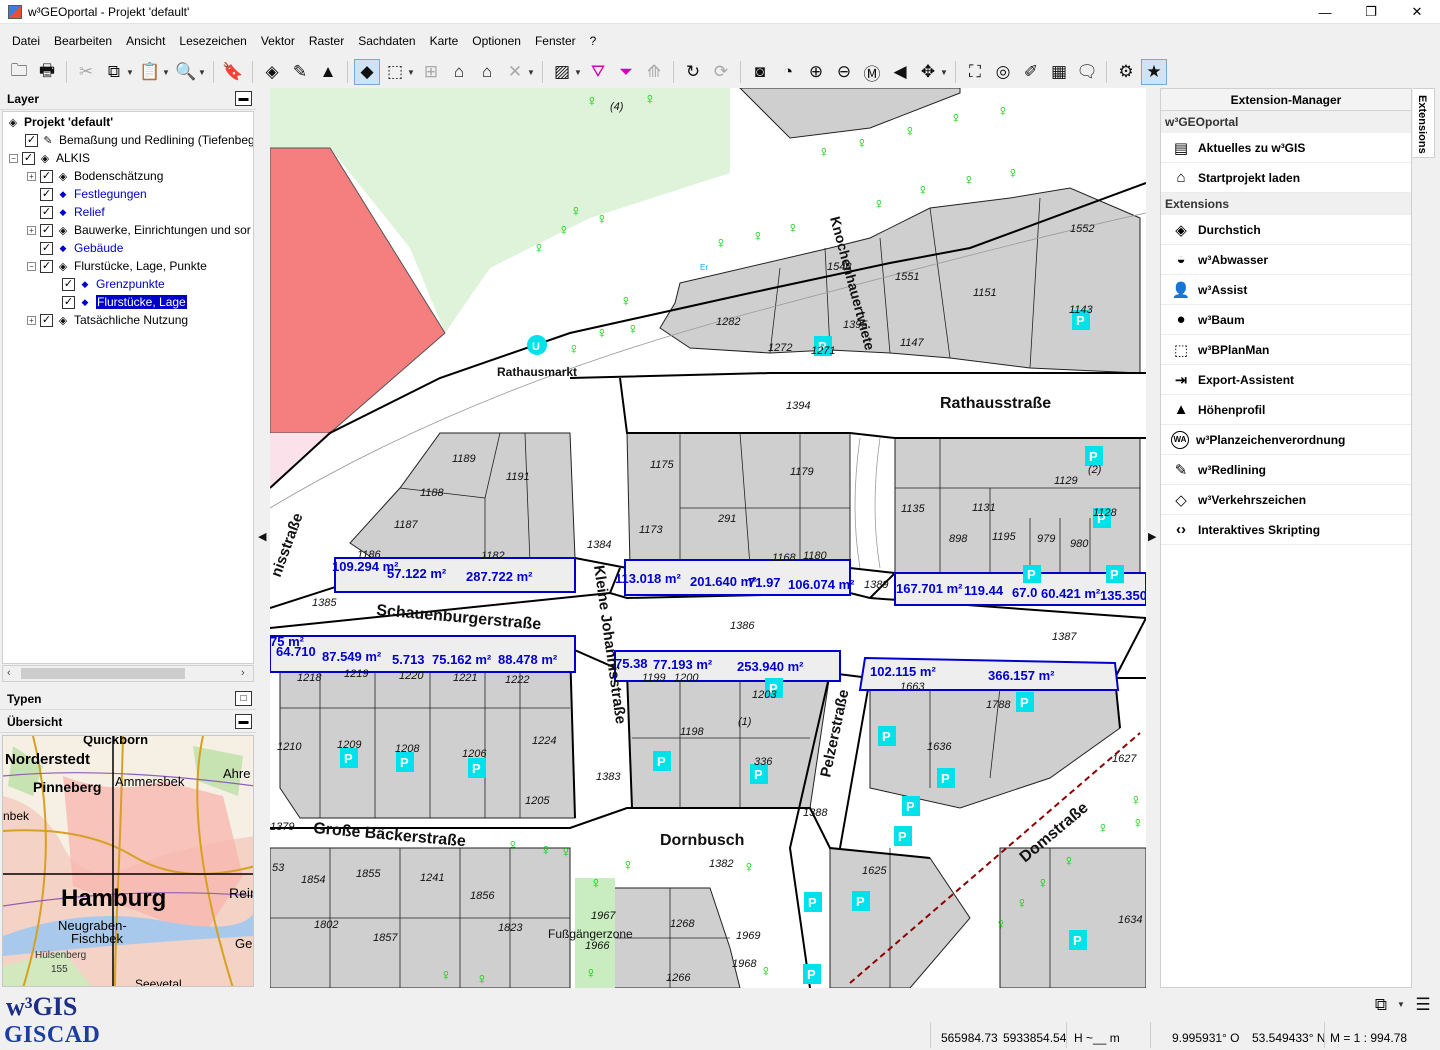  I want to click on scroll-thumb, so click(103, 673).